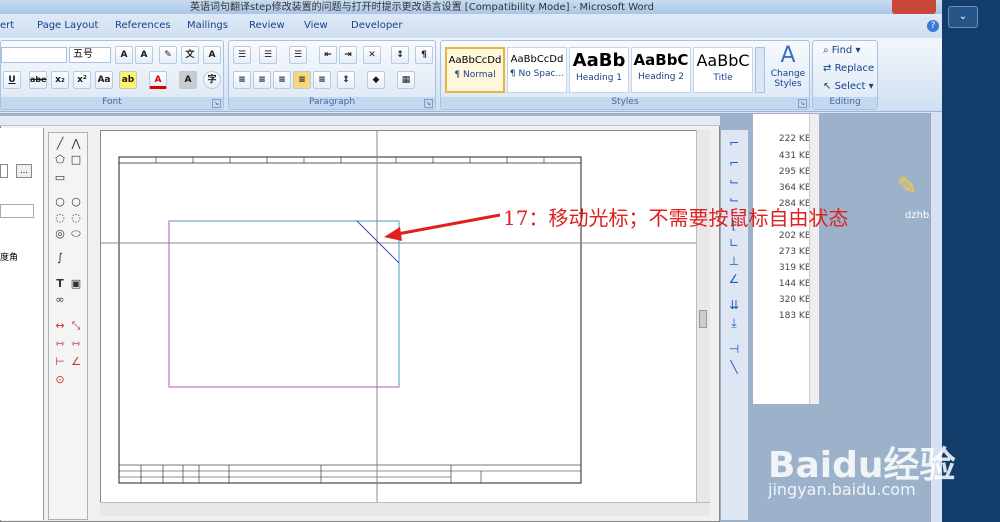  Describe the element at coordinates (76, 218) in the screenshot. I see `arc2-tool-icon: ◌` at that location.